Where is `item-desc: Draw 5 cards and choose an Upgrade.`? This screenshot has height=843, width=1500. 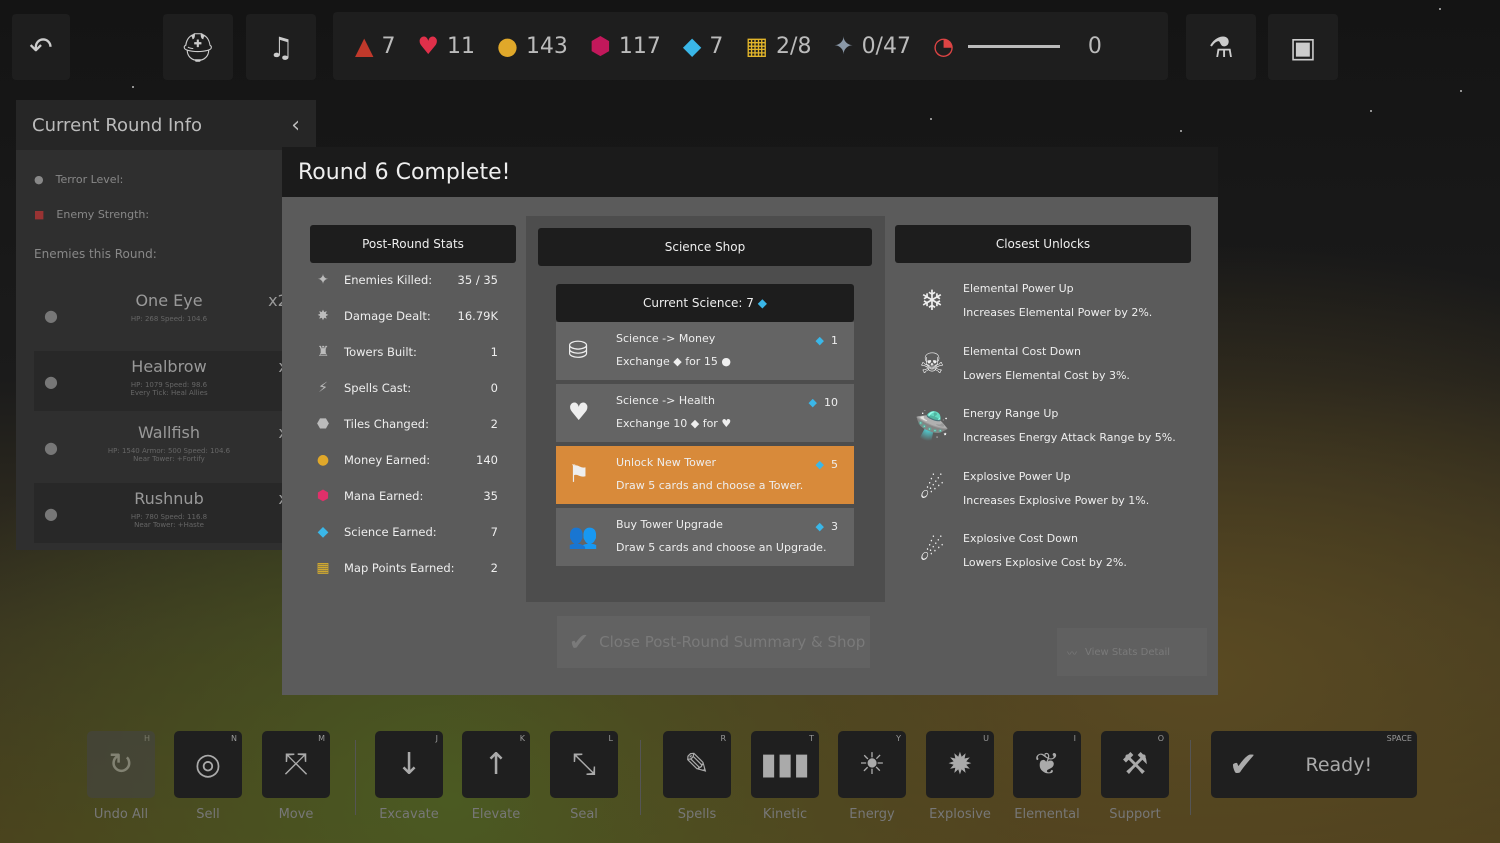
item-desc: Draw 5 cards and choose an Upgrade. is located at coordinates (721, 547).